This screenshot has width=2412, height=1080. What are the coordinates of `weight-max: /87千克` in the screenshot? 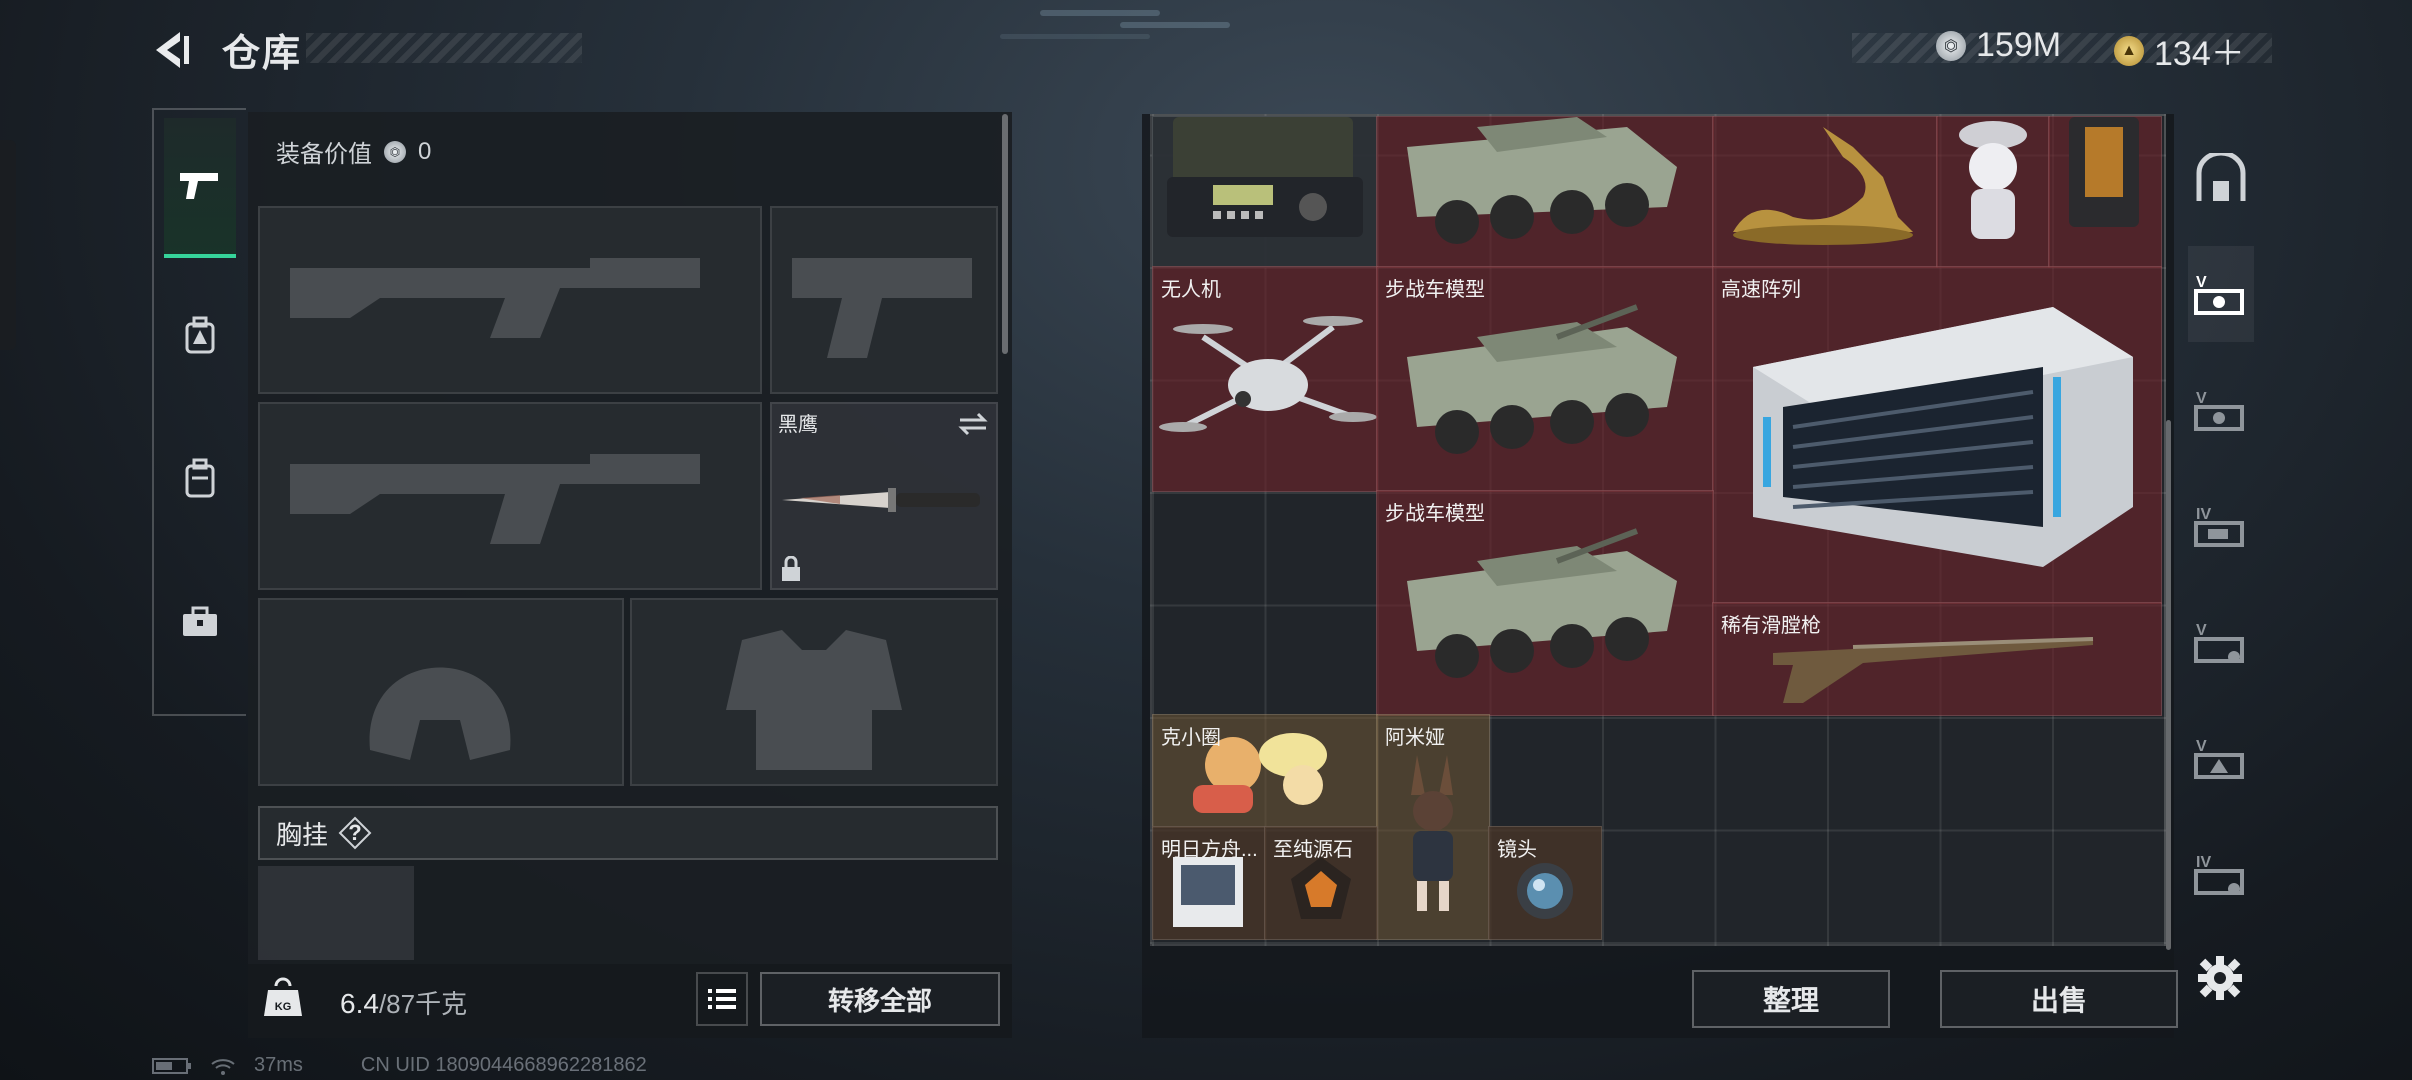 It's located at (423, 1004).